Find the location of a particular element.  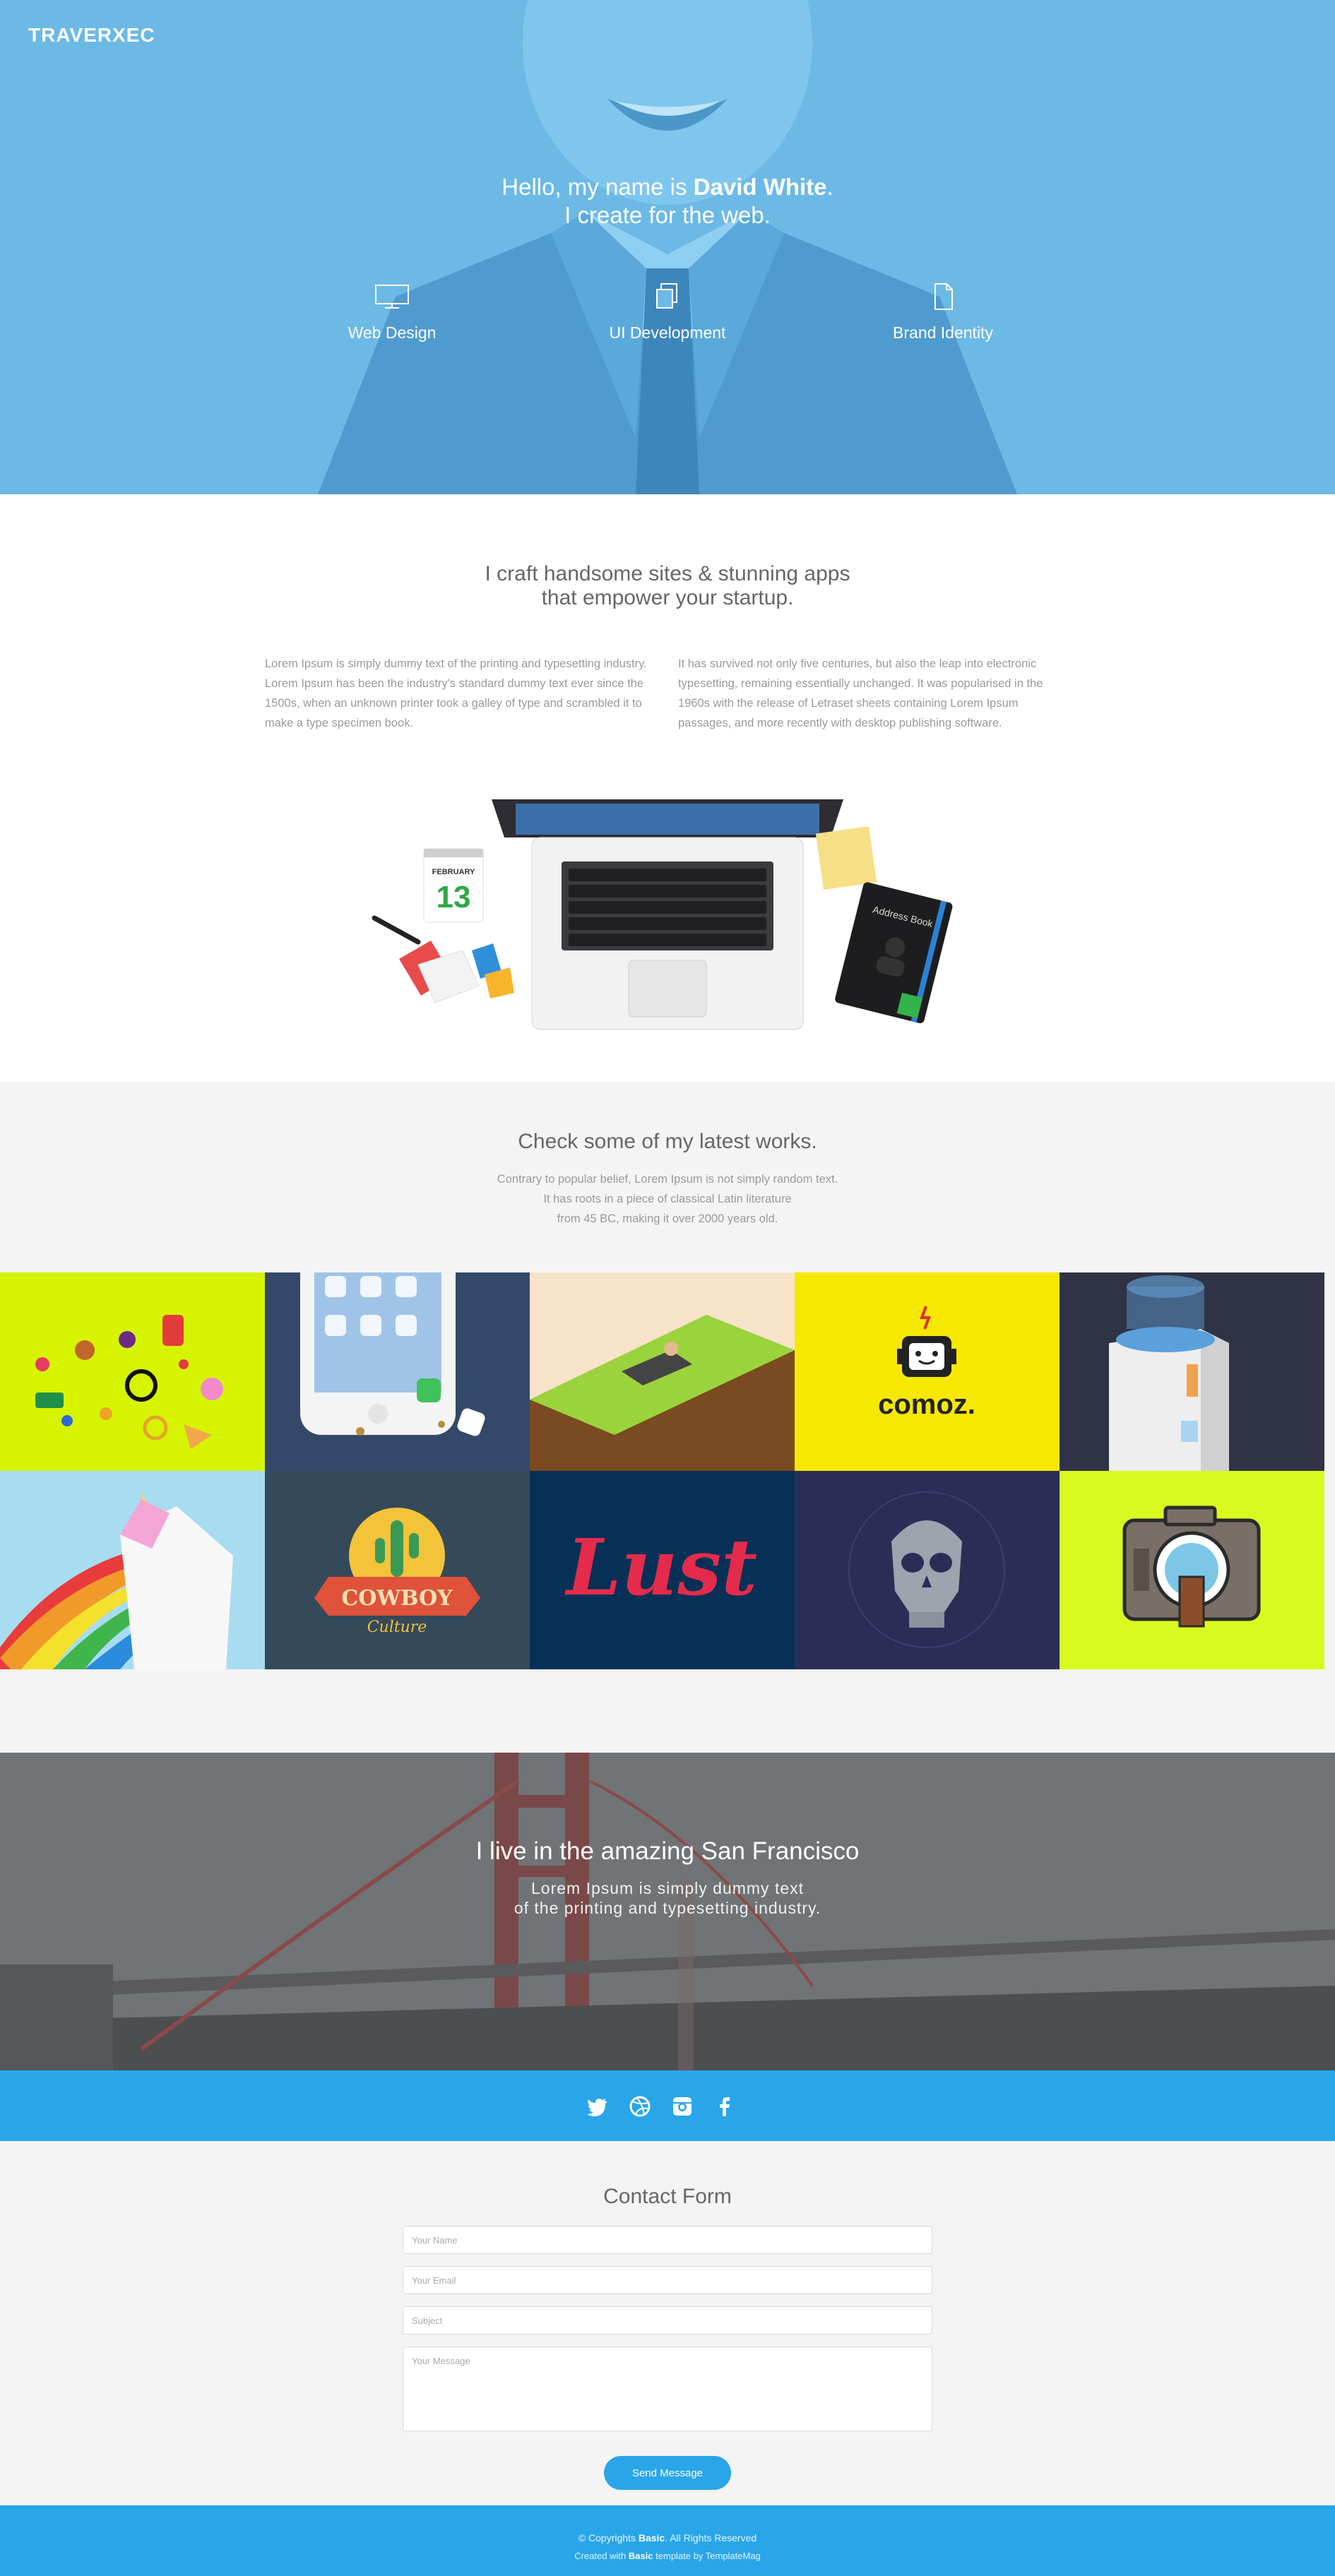

skull-illustration is located at coordinates (927, 1570).